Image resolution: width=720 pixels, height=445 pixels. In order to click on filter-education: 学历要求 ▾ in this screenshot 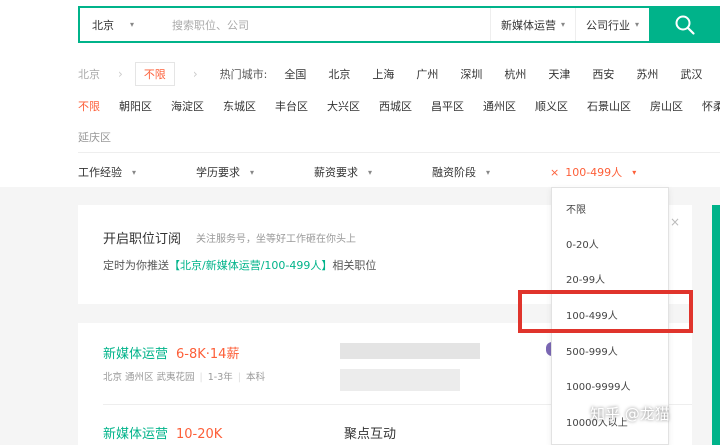, I will do `click(255, 172)`.